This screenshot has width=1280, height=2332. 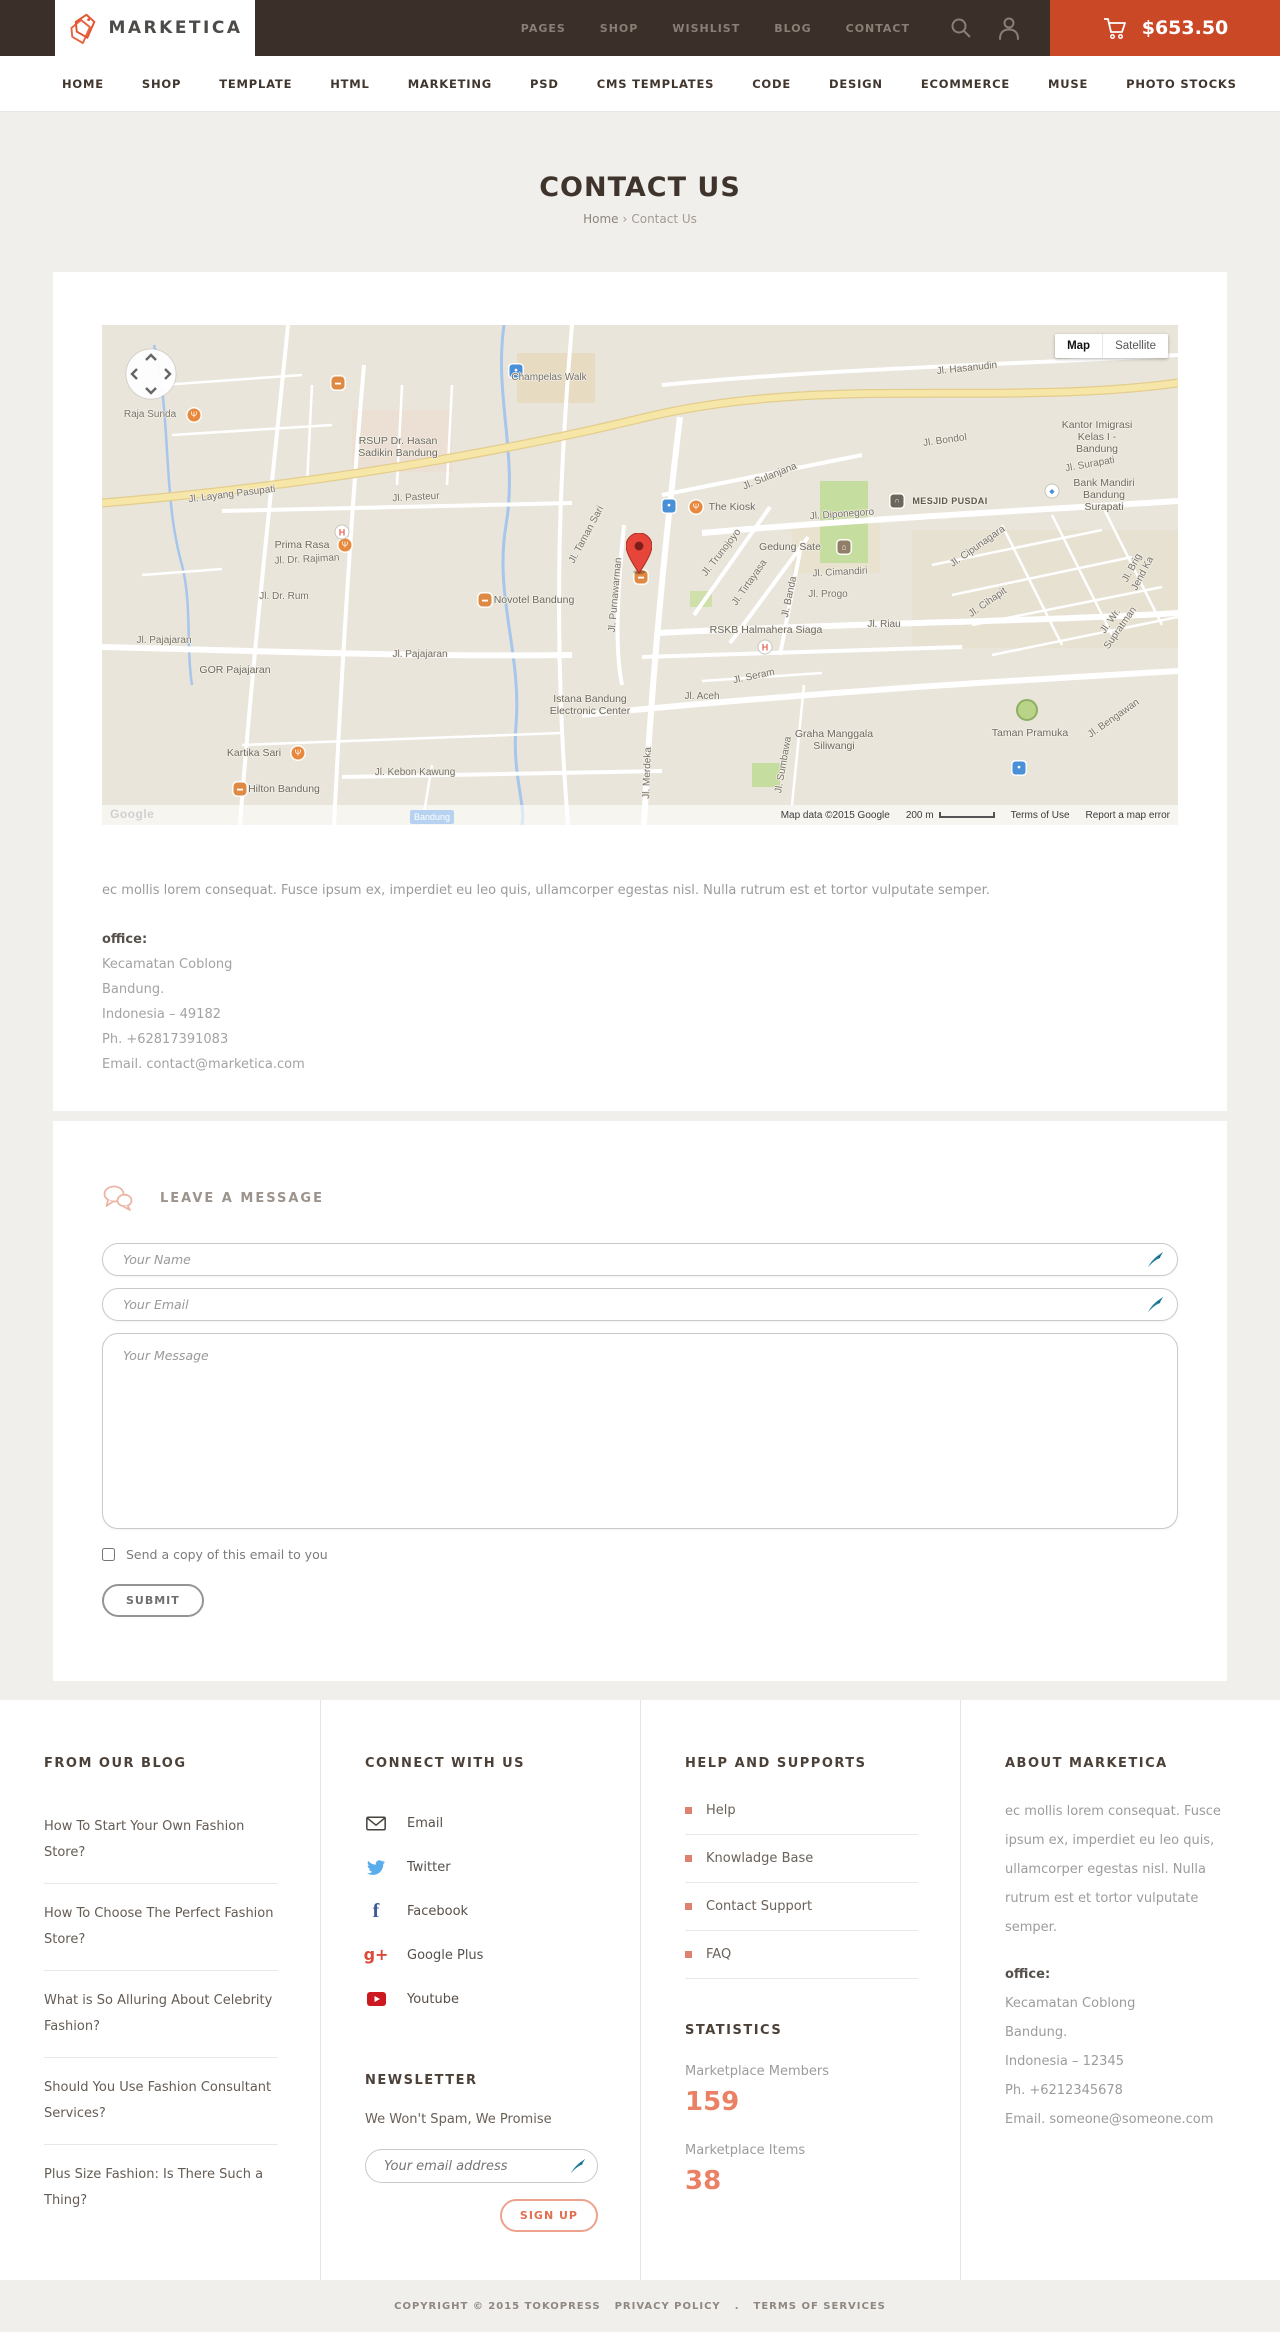 What do you see at coordinates (481, 1911) in the screenshot?
I see `social-link-facebook: f Facebook` at bounding box center [481, 1911].